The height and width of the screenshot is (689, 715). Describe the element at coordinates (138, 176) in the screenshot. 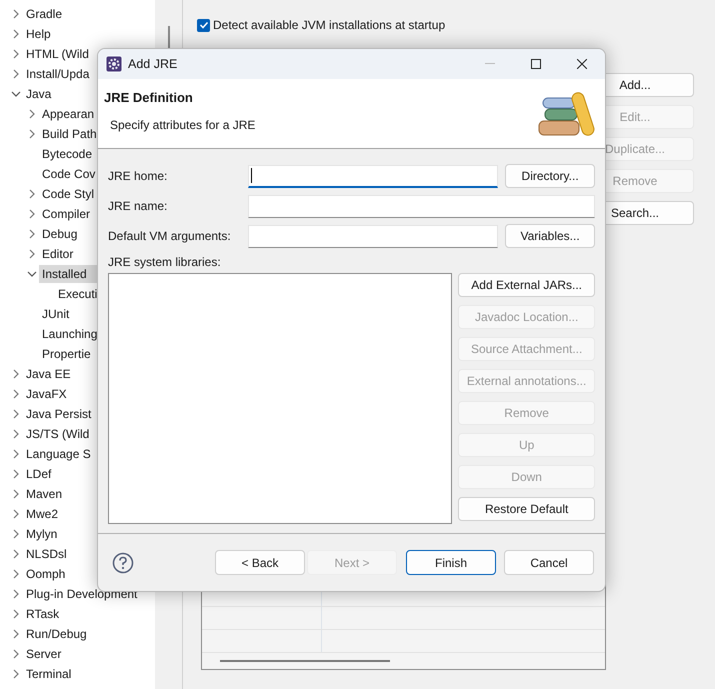

I see `field-label: JRE home:` at that location.